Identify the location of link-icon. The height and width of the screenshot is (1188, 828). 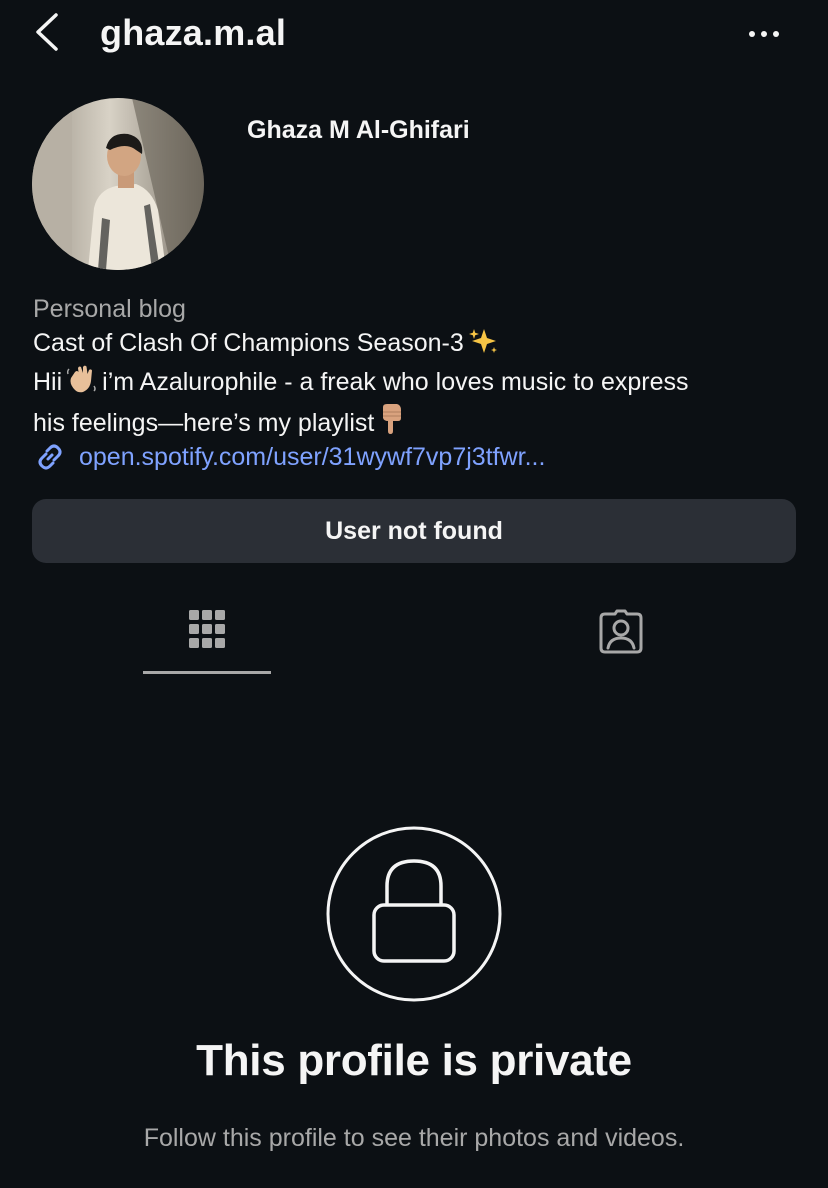
(50, 457).